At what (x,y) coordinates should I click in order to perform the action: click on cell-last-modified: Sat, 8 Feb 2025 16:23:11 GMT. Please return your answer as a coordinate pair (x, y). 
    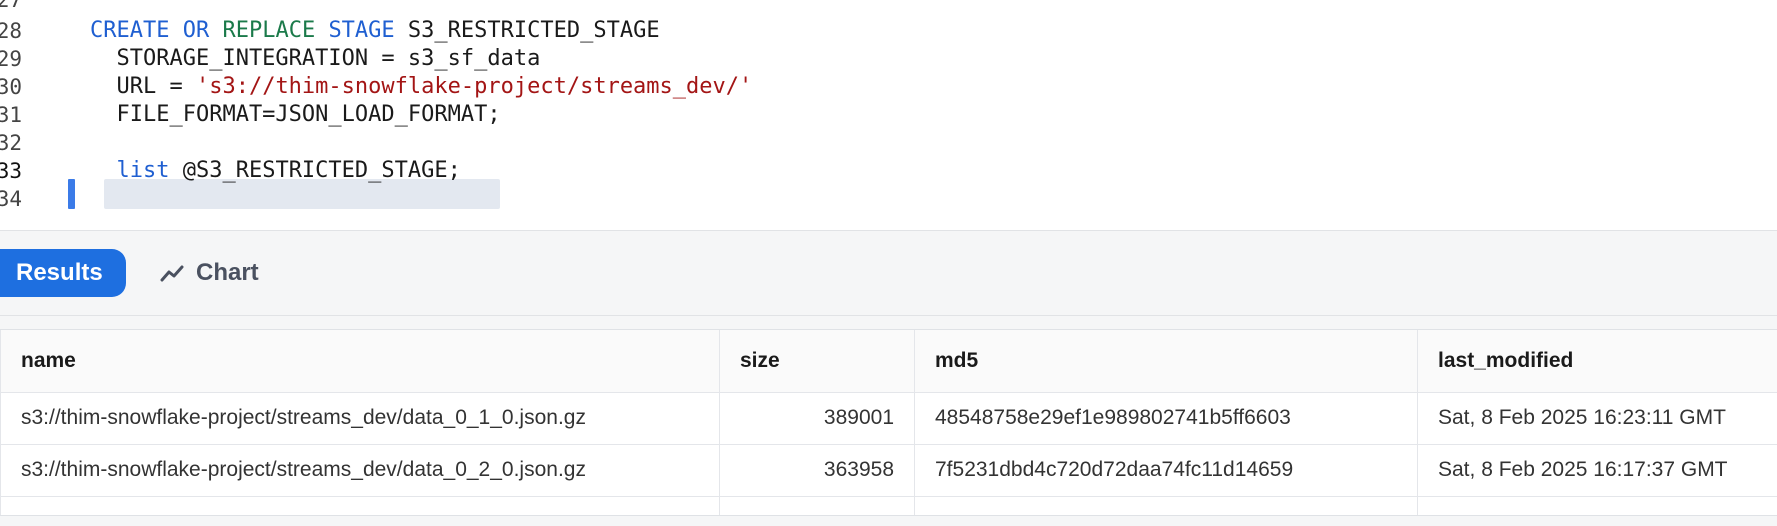
    Looking at the image, I should click on (1597, 418).